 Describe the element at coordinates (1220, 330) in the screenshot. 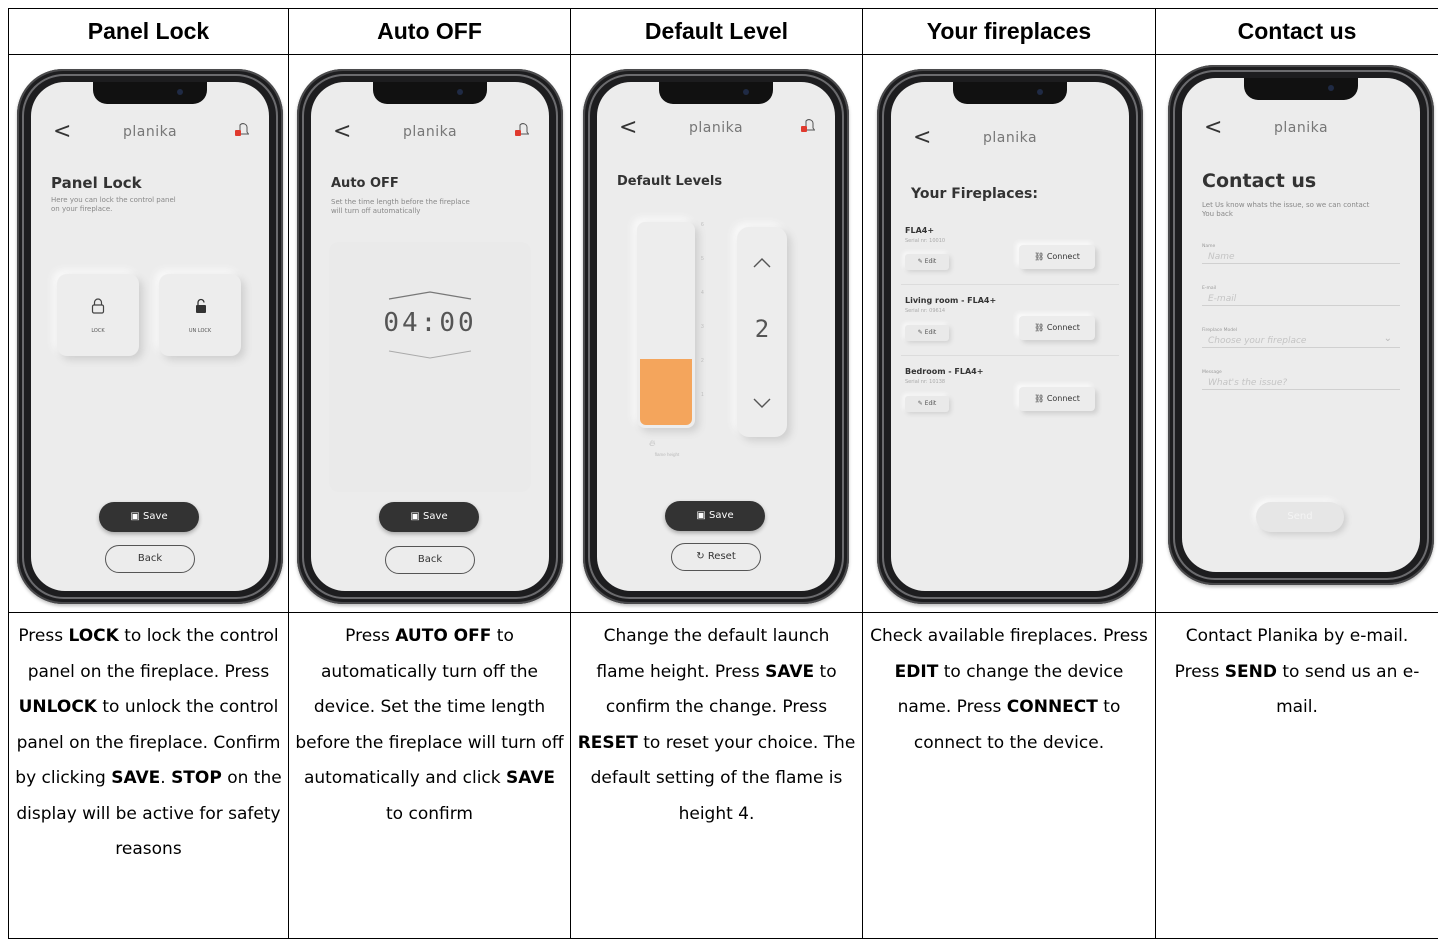

I see `model-field-label: Fireplace Model` at that location.